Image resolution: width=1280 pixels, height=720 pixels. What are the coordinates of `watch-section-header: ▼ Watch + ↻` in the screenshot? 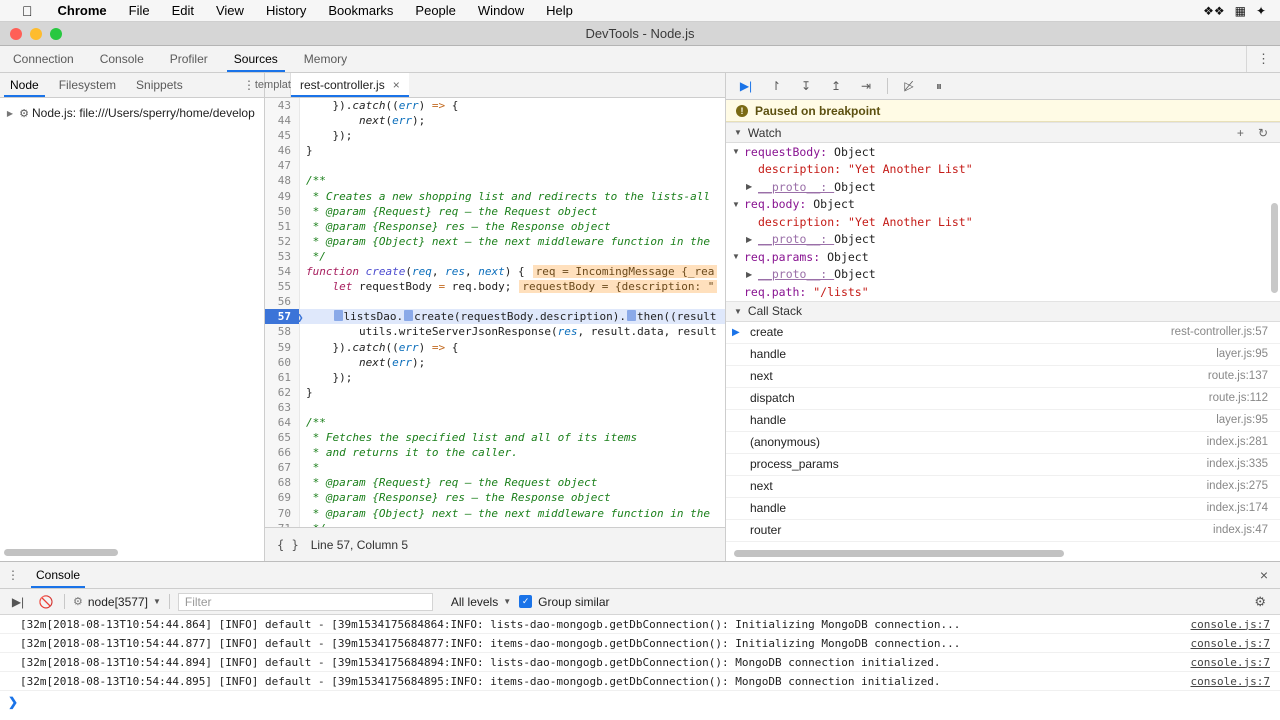 It's located at (1003, 132).